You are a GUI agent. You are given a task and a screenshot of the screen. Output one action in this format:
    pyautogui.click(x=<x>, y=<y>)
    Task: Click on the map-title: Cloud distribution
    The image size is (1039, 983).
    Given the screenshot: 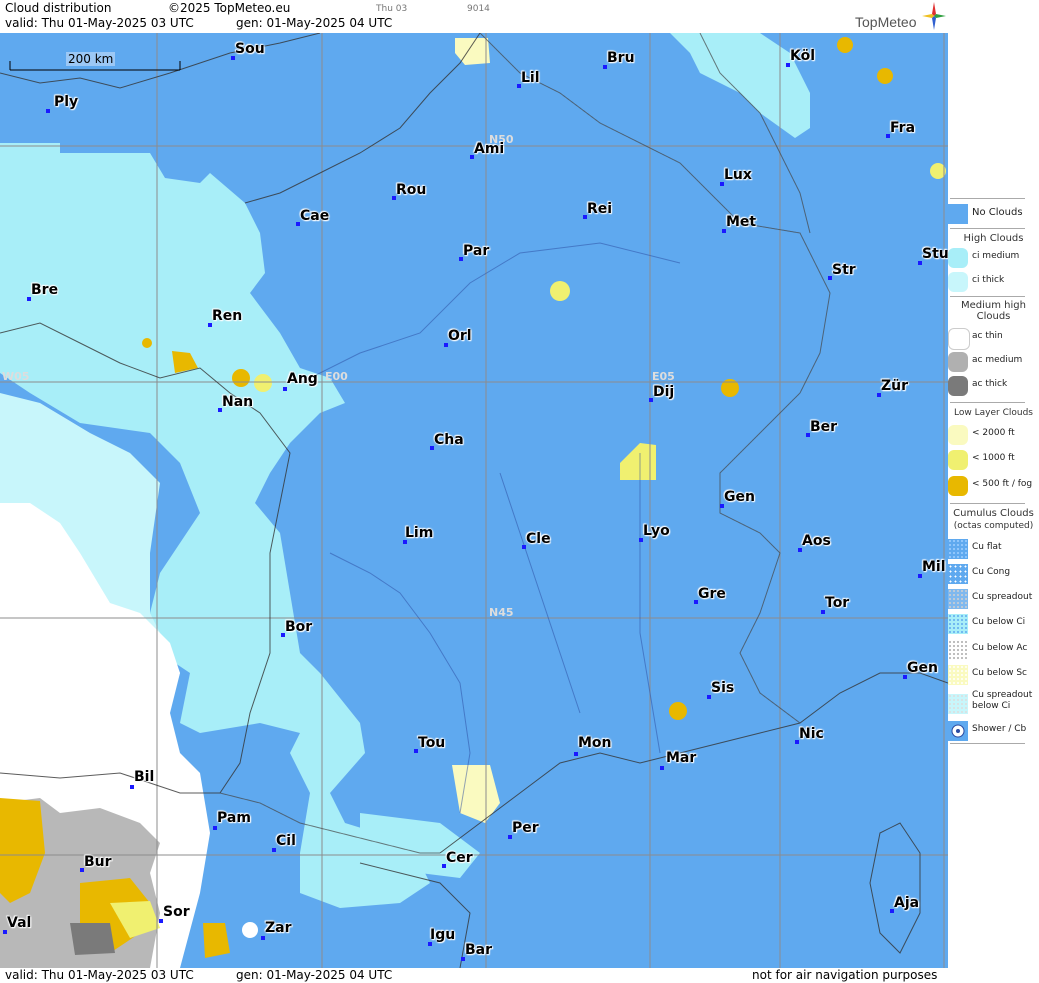 What is the action you would take?
    pyautogui.click(x=58, y=8)
    